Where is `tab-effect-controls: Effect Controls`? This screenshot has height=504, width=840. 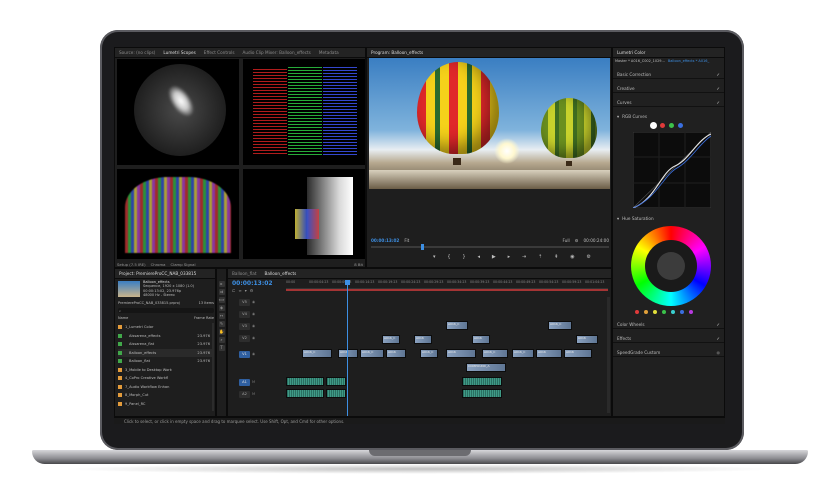 tab-effect-controls: Effect Controls is located at coordinates (219, 52).